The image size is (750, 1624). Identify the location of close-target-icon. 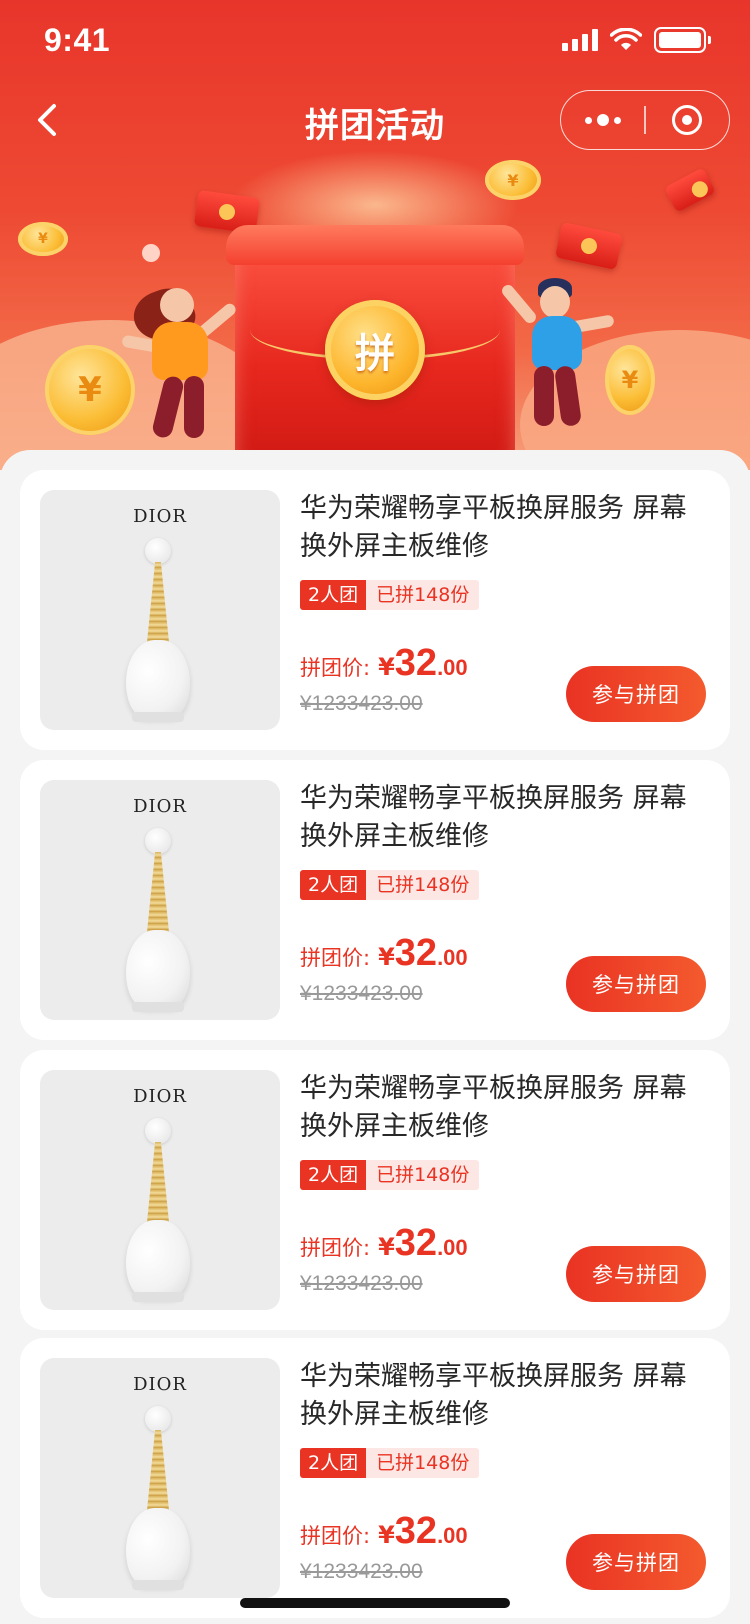
(687, 120).